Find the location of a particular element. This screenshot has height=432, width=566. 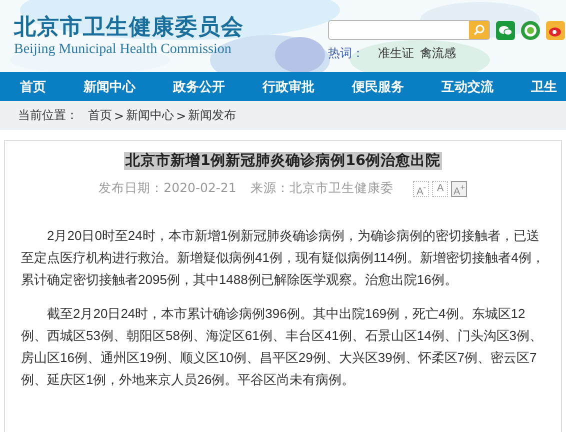

nav-item: 卫生 is located at coordinates (544, 87).